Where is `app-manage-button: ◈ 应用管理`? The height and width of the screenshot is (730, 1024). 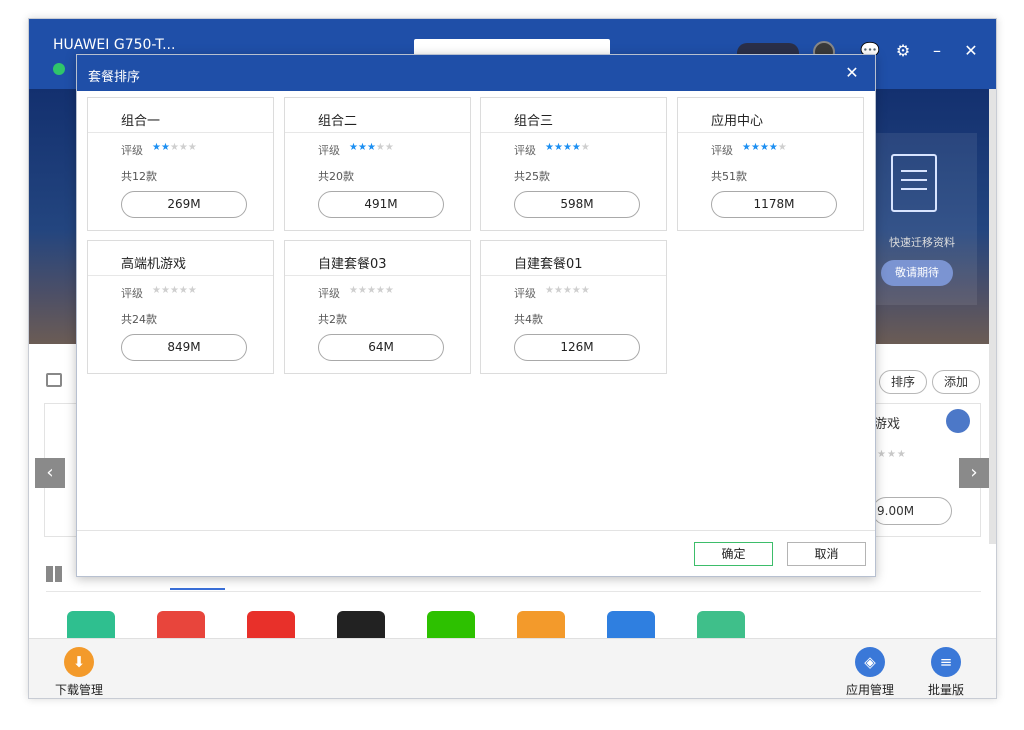 app-manage-button: ◈ 应用管理 is located at coordinates (870, 672).